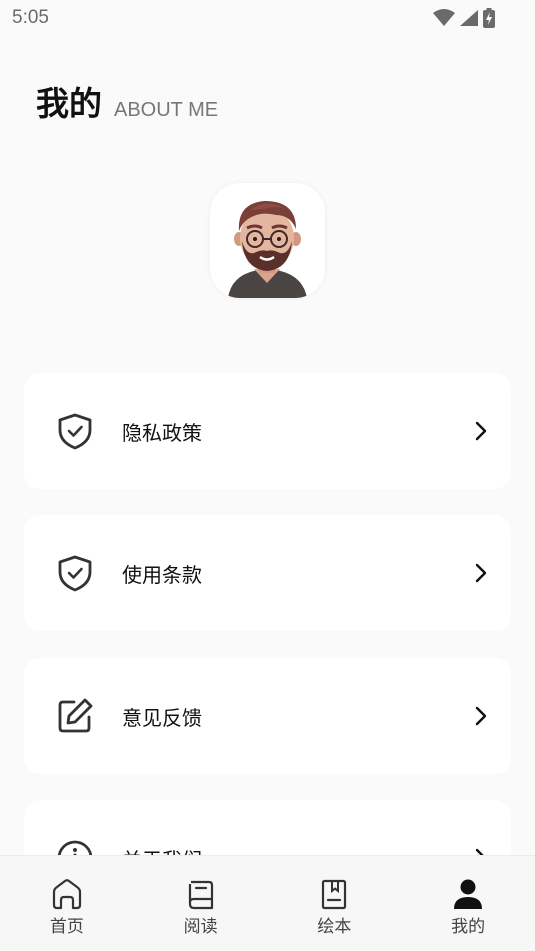  What do you see at coordinates (30, 17) in the screenshot?
I see `status-time: 5:05` at bounding box center [30, 17].